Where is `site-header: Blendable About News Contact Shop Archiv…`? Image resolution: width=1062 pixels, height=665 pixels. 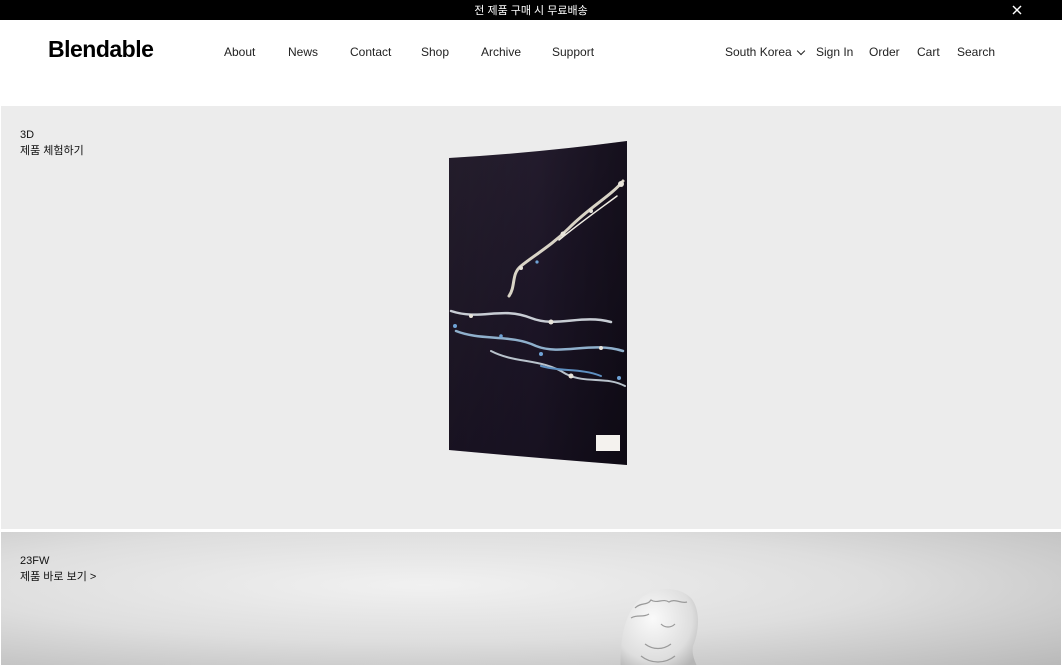
site-header: Blendable About News Contact Shop Archiv… is located at coordinates (531, 63).